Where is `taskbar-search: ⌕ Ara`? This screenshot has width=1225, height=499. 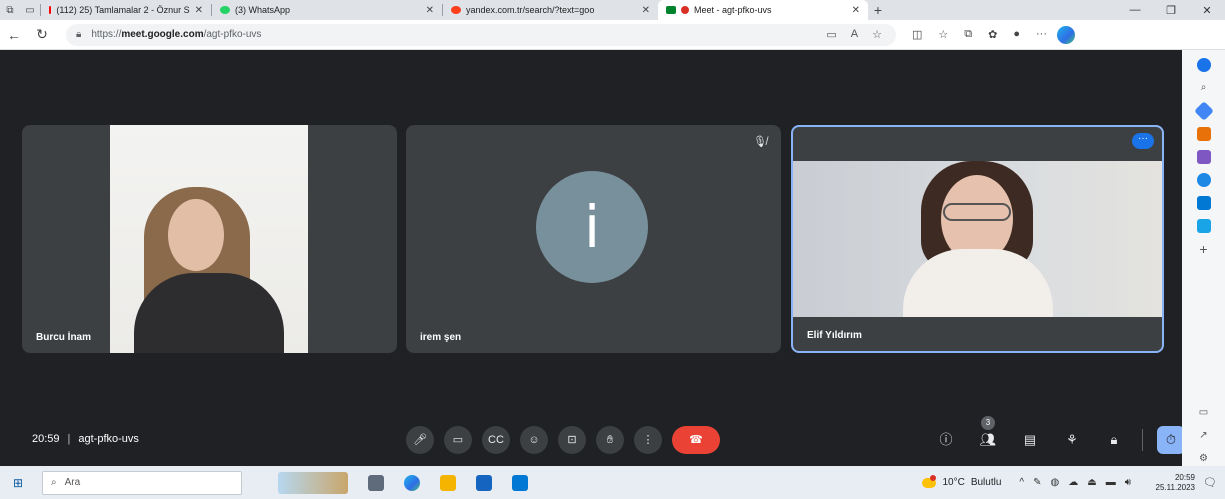
taskbar-search: ⌕ Ara is located at coordinates (142, 482).